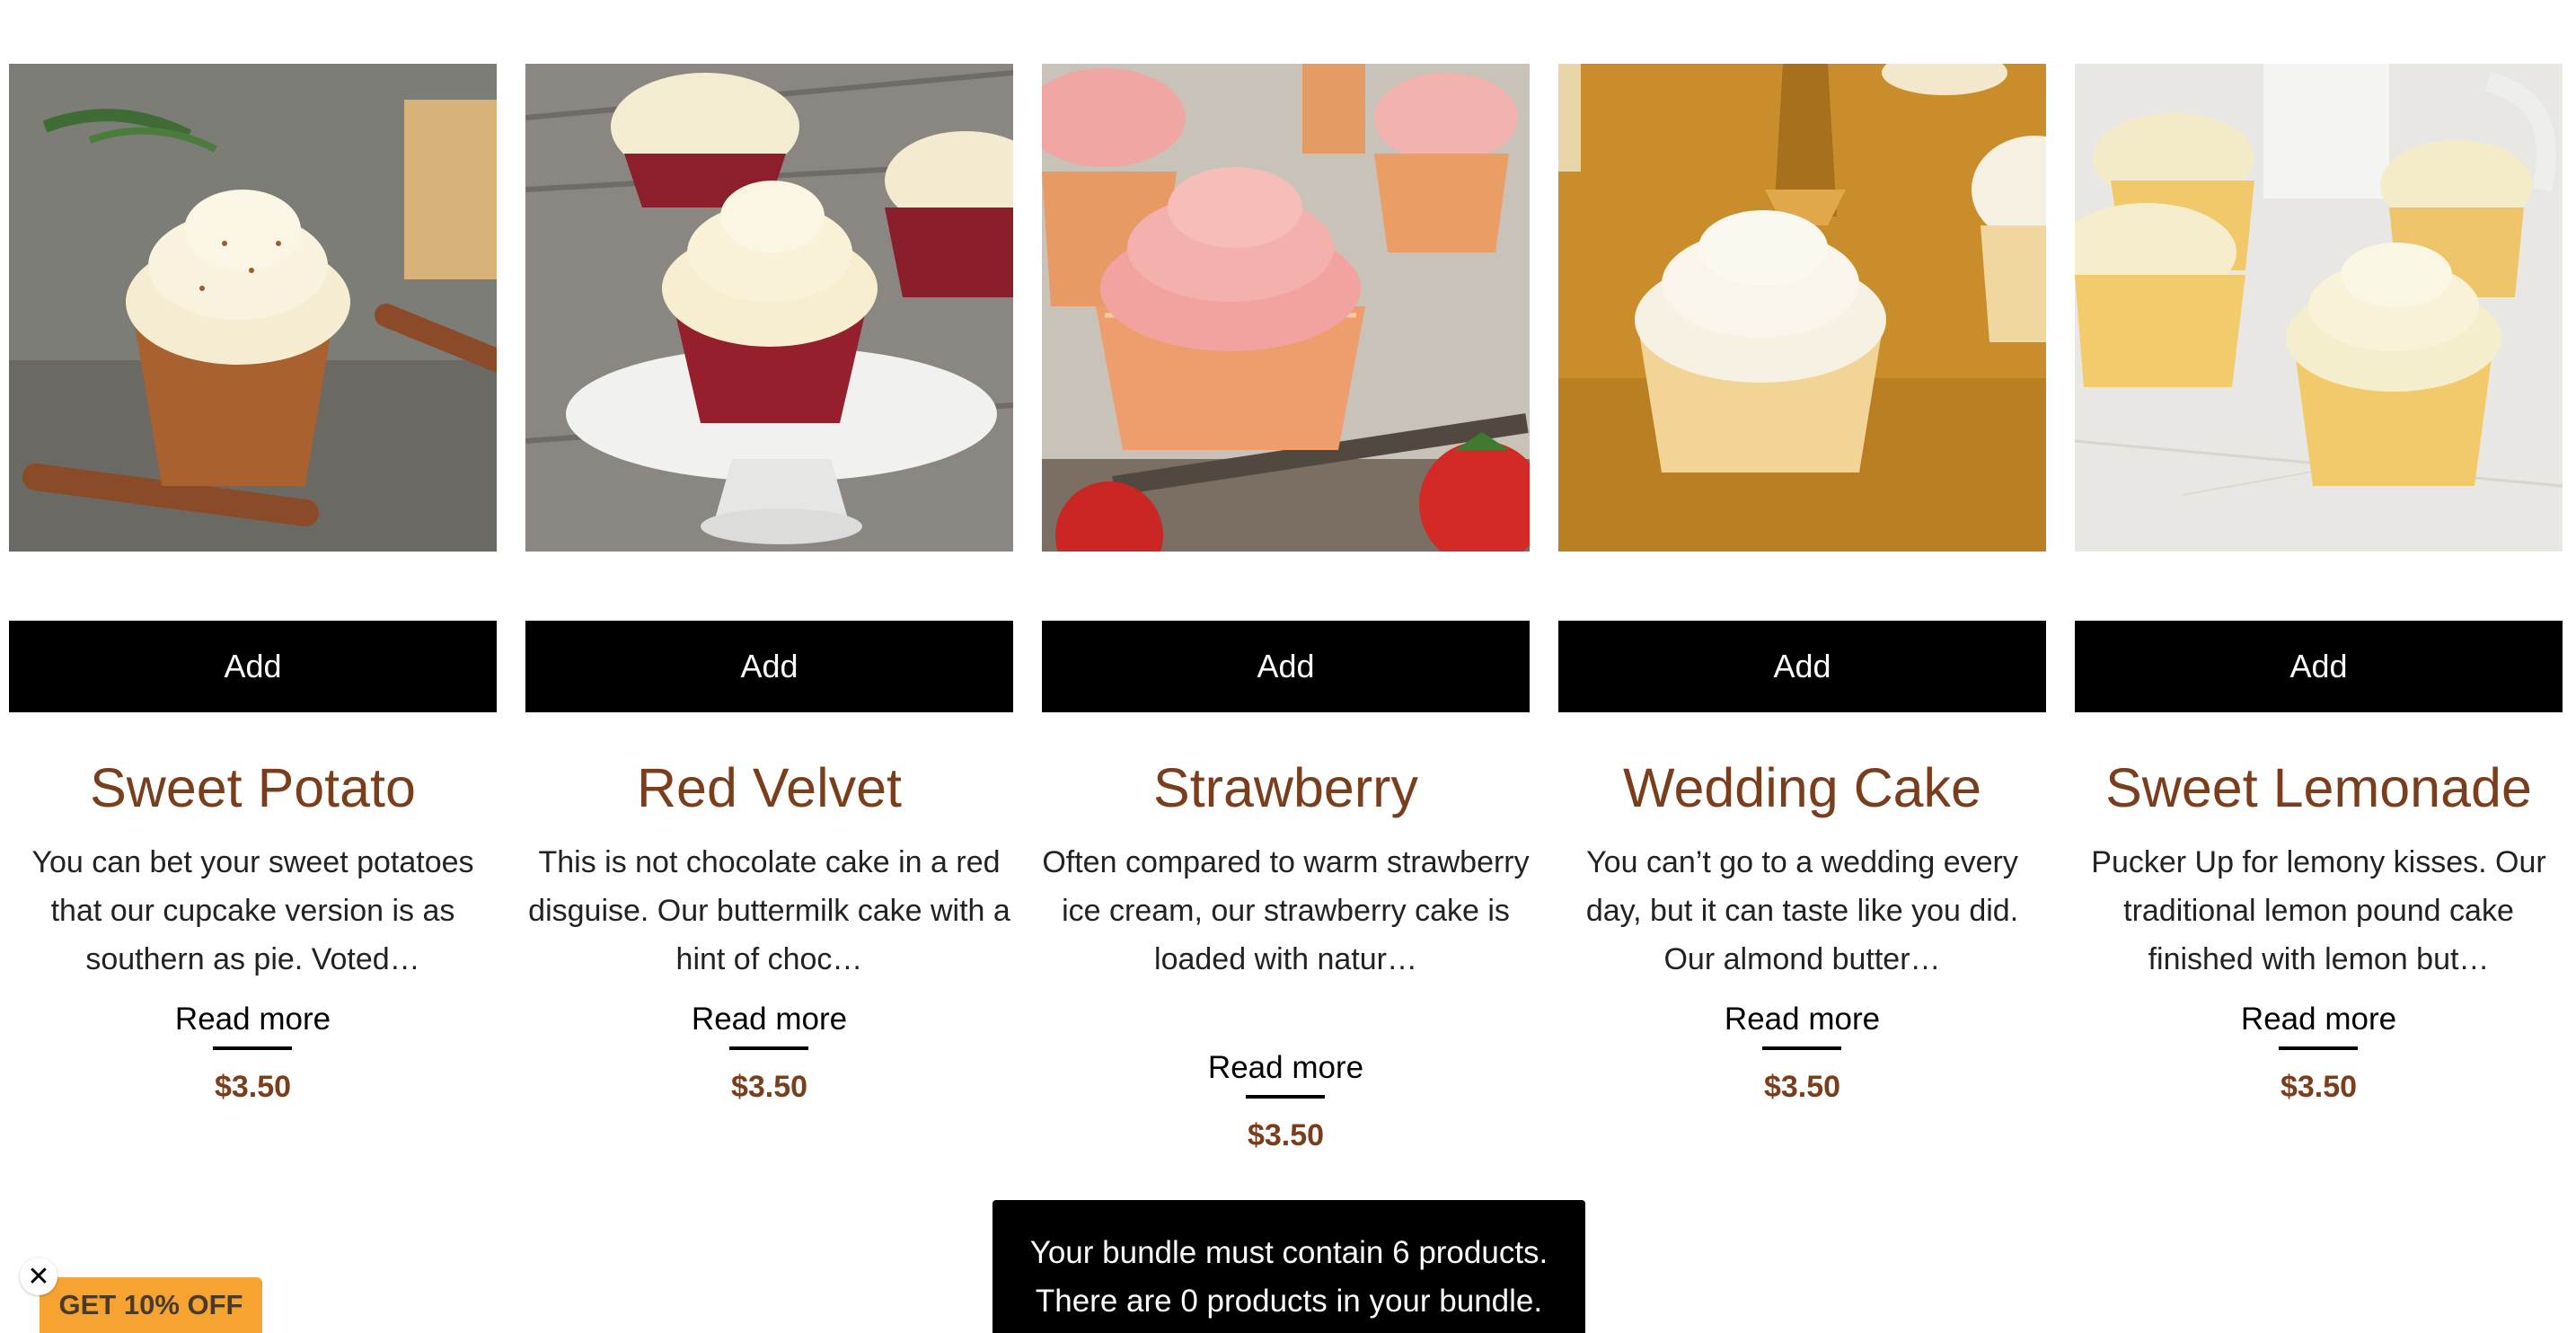 The width and height of the screenshot is (2576, 1333). What do you see at coordinates (769, 788) in the screenshot?
I see `product-title: Red Velvet` at bounding box center [769, 788].